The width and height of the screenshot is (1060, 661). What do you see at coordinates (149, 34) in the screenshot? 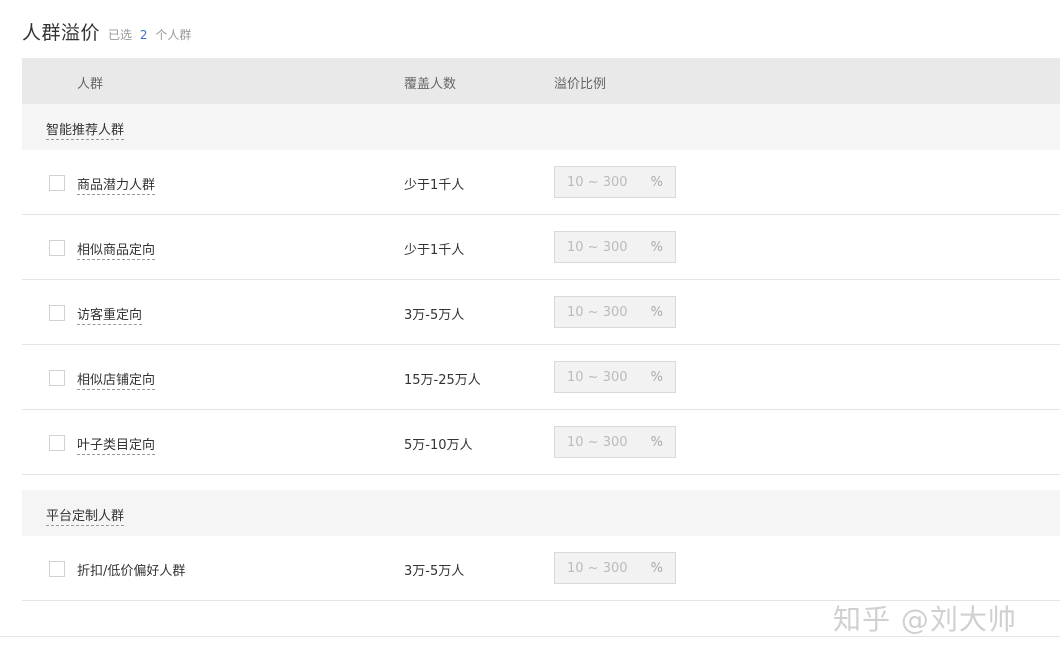
I see `selected-info: 已选 2 个人群` at bounding box center [149, 34].